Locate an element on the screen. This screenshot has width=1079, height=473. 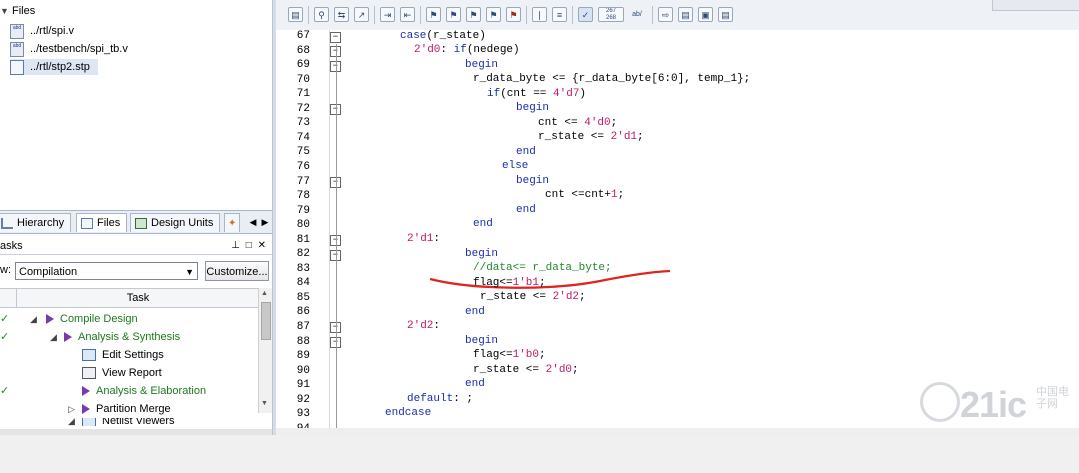
unindent-icon: ⇤ is located at coordinates (407, 14).